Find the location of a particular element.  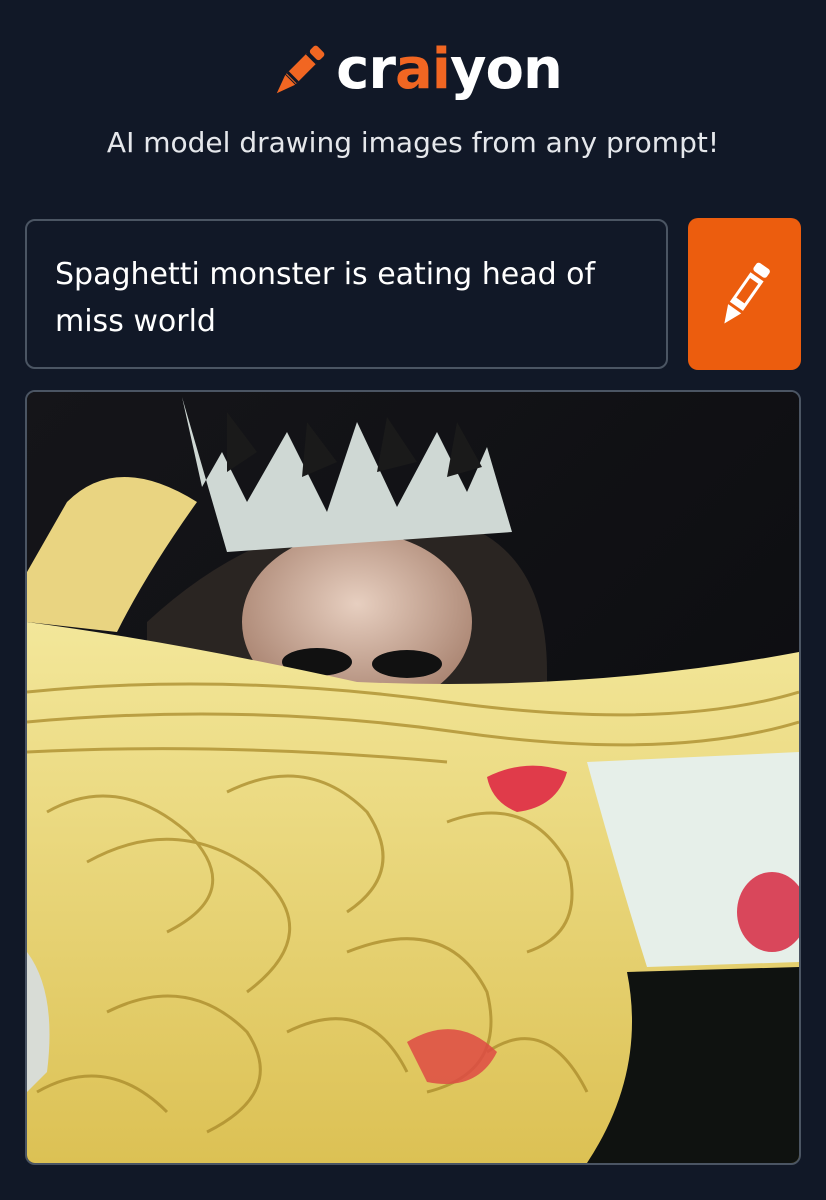

logo-wordmark: craiyon is located at coordinates (449, 70).